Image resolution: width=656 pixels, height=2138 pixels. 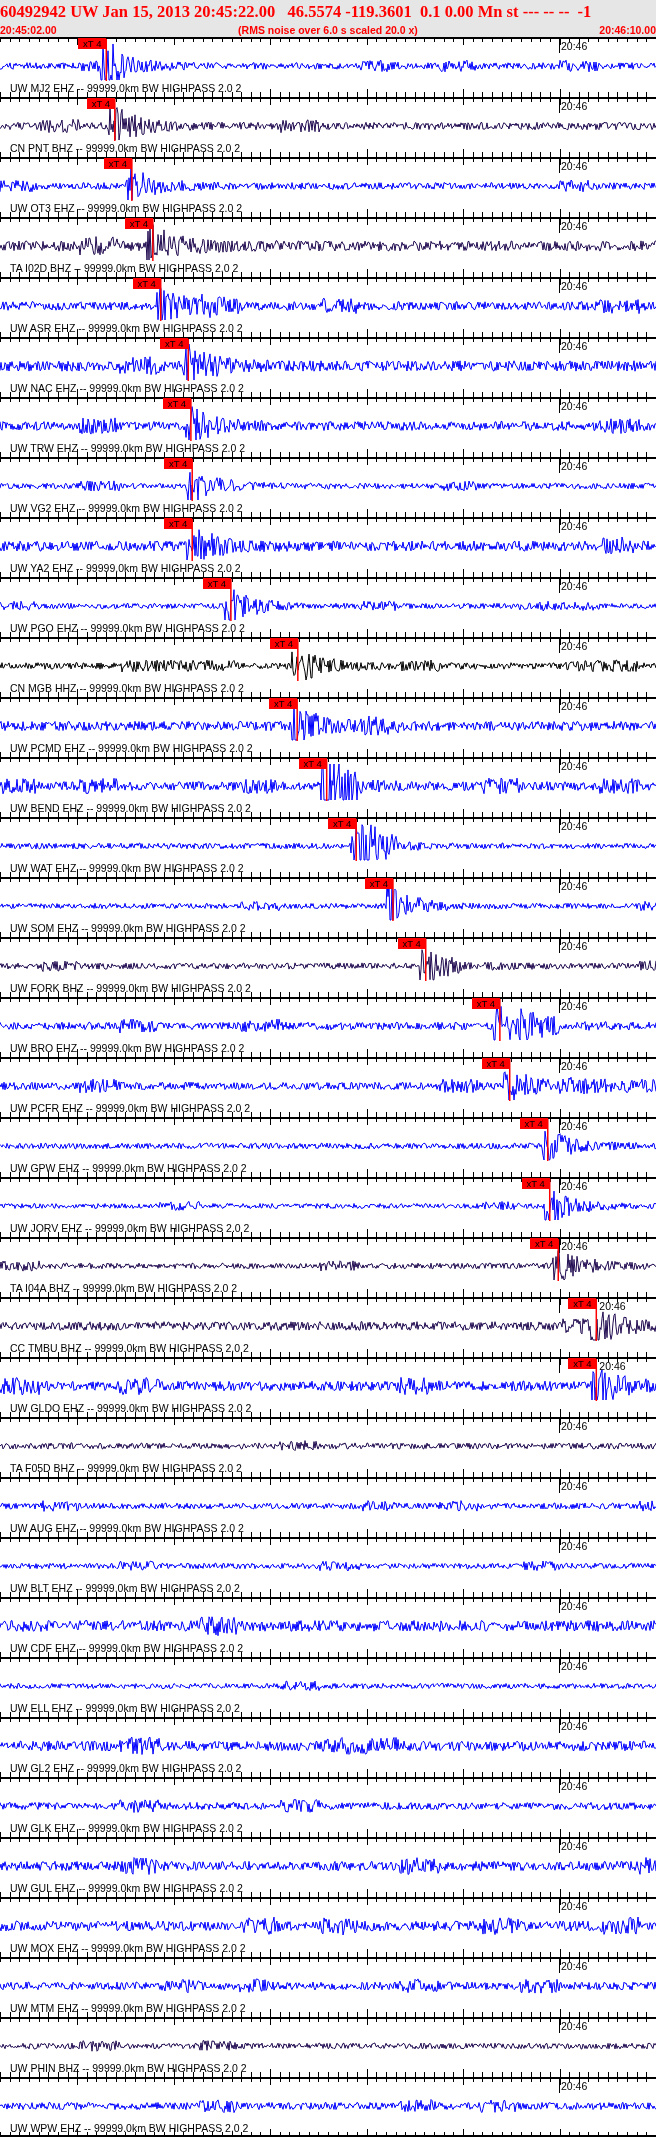 I want to click on channel-label: UW OT3 EHZ -- 99999.0km BW HIGHPASS 2.0 2, so click(x=126, y=208).